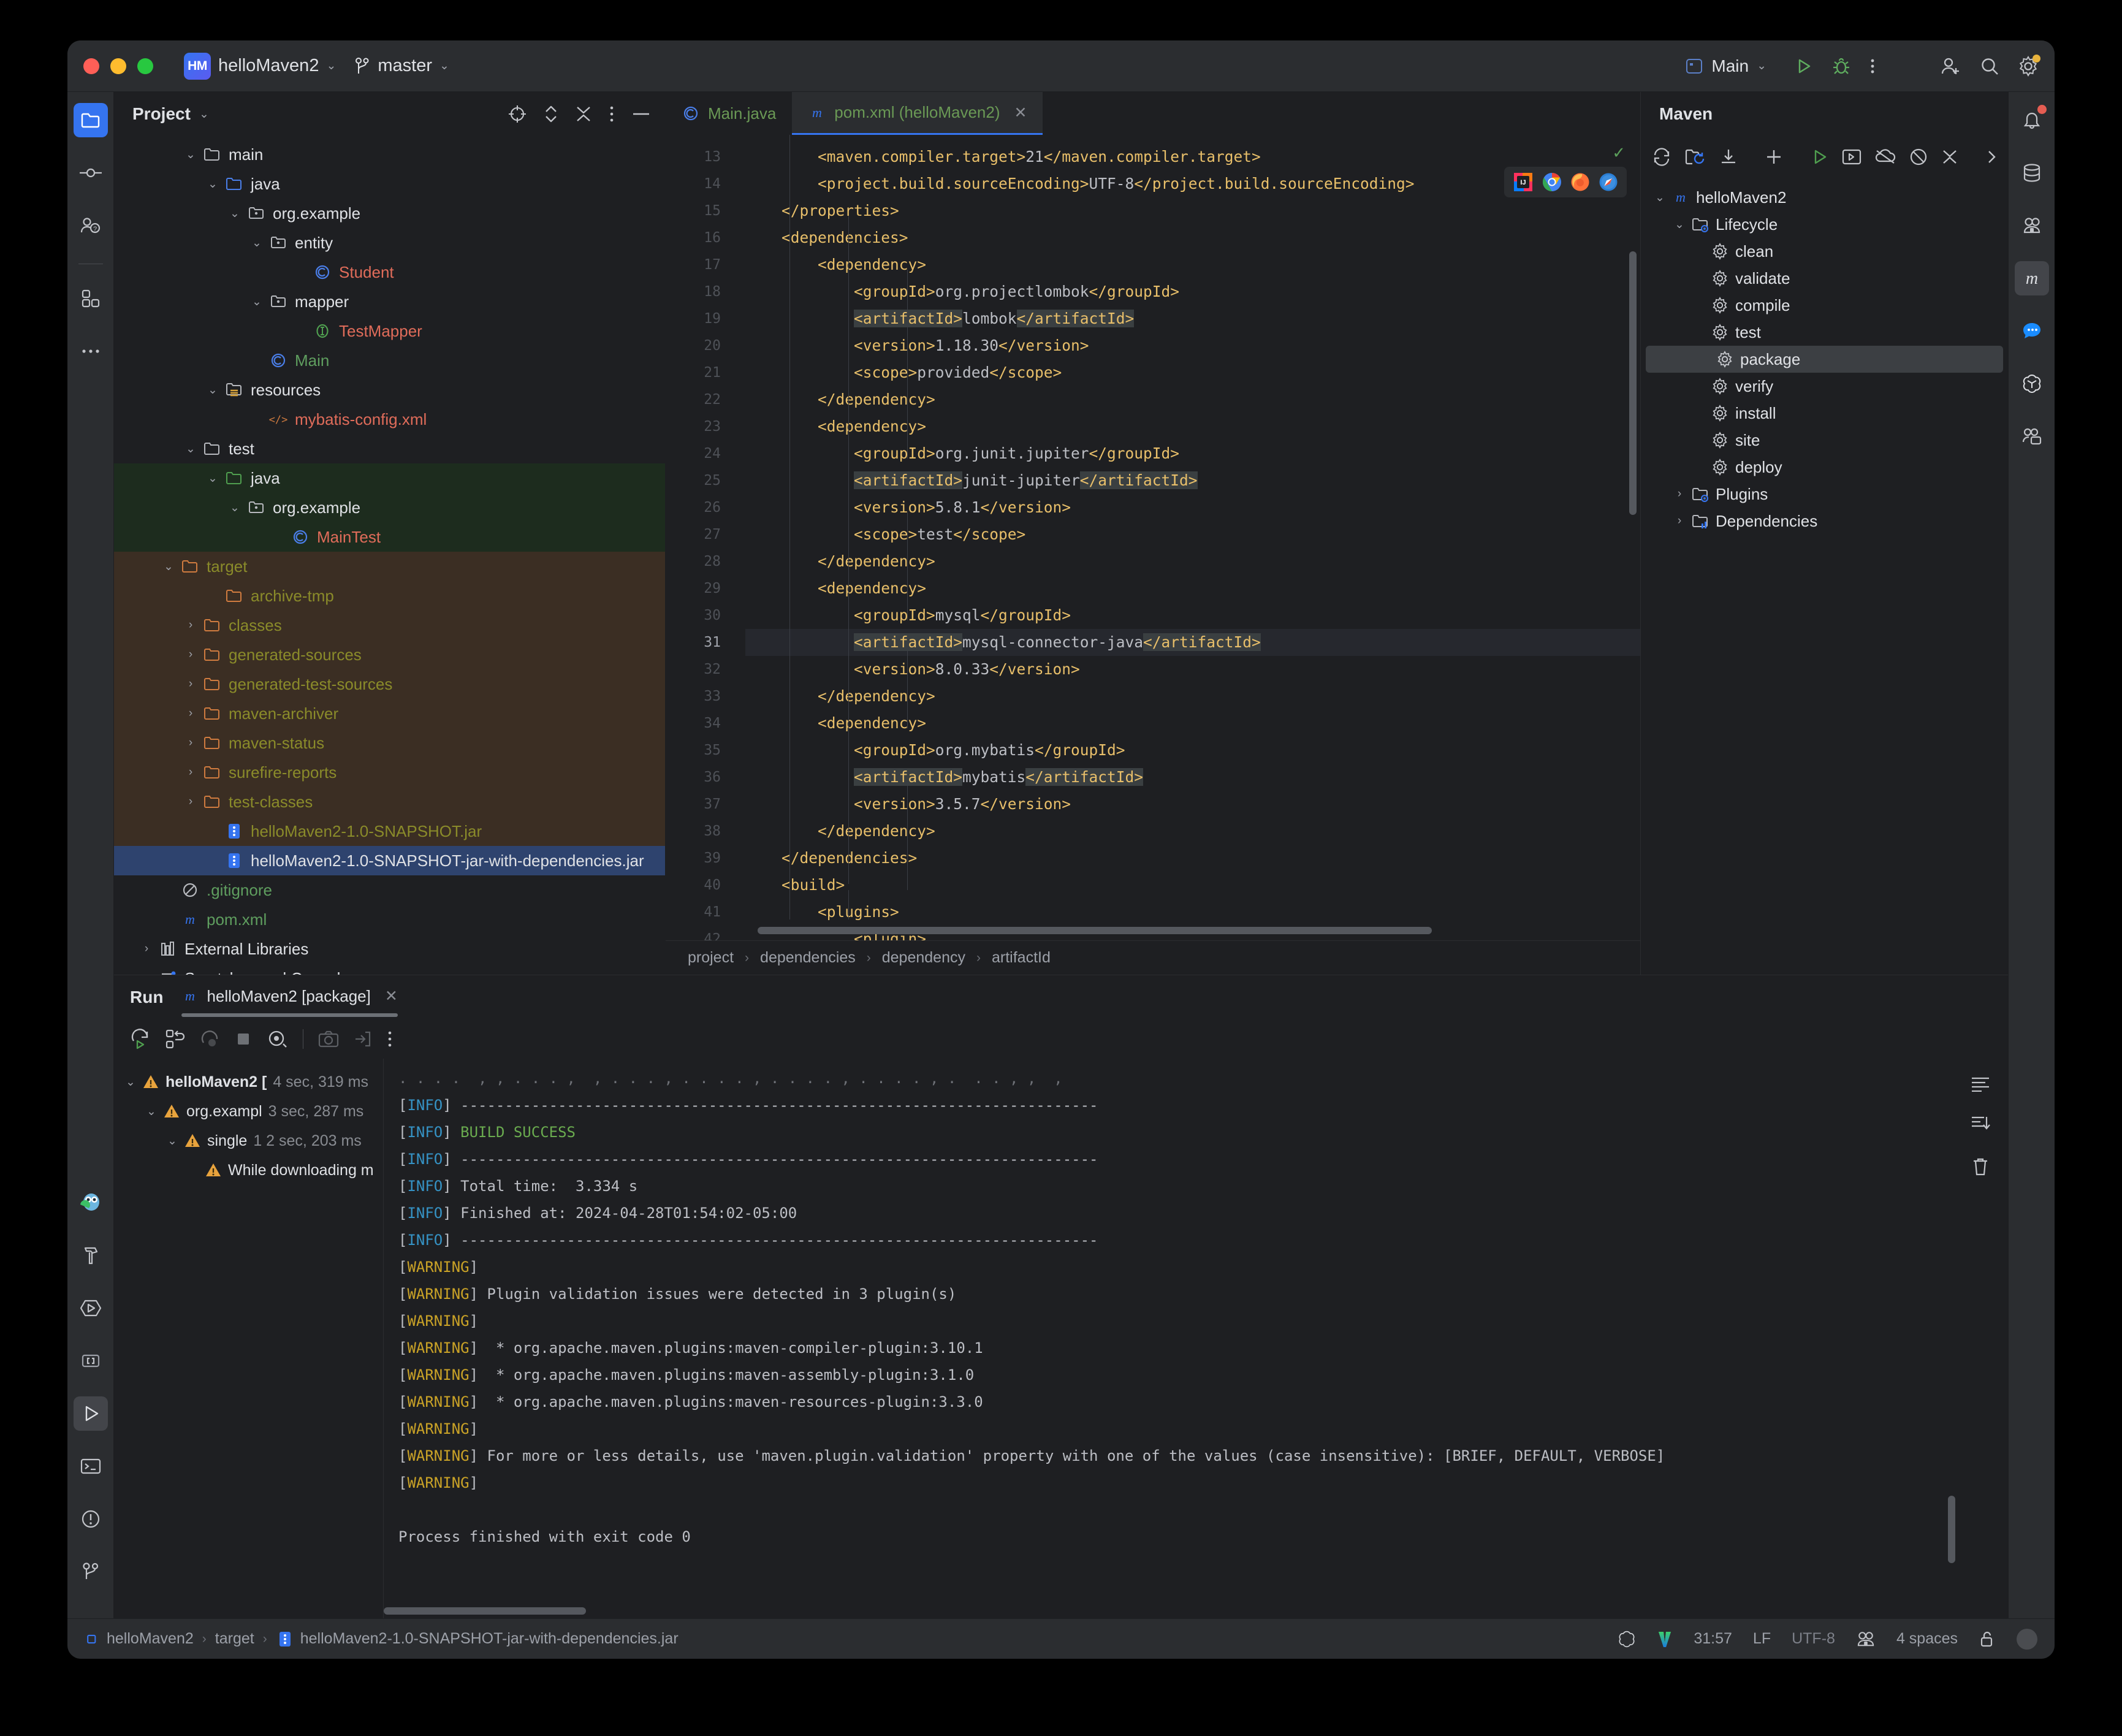 Image resolution: width=2122 pixels, height=1736 pixels. I want to click on code-line: </properties>, so click(1192, 210).